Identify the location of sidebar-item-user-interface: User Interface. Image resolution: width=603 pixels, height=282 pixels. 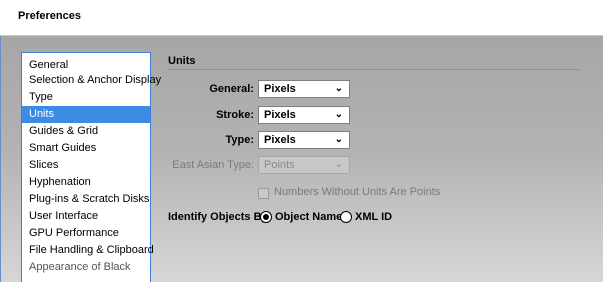
(86, 216).